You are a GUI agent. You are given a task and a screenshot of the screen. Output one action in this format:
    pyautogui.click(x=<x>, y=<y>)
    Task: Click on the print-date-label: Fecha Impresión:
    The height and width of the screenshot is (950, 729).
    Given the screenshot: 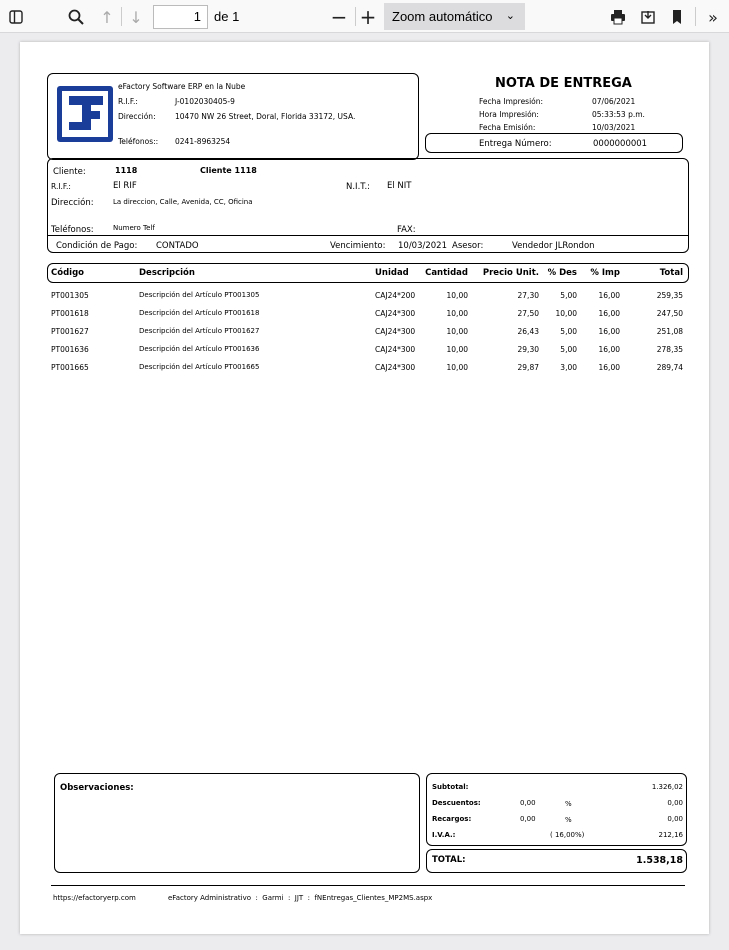 What is the action you would take?
    pyautogui.click(x=511, y=101)
    